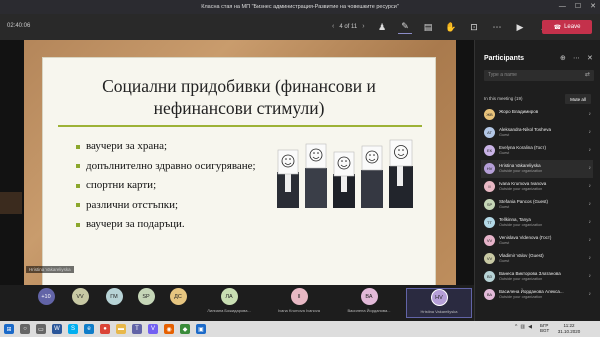 This screenshot has height=337, width=600. Describe the element at coordinates (105, 329) in the screenshot. I see `chrome-icon: ●` at that location.